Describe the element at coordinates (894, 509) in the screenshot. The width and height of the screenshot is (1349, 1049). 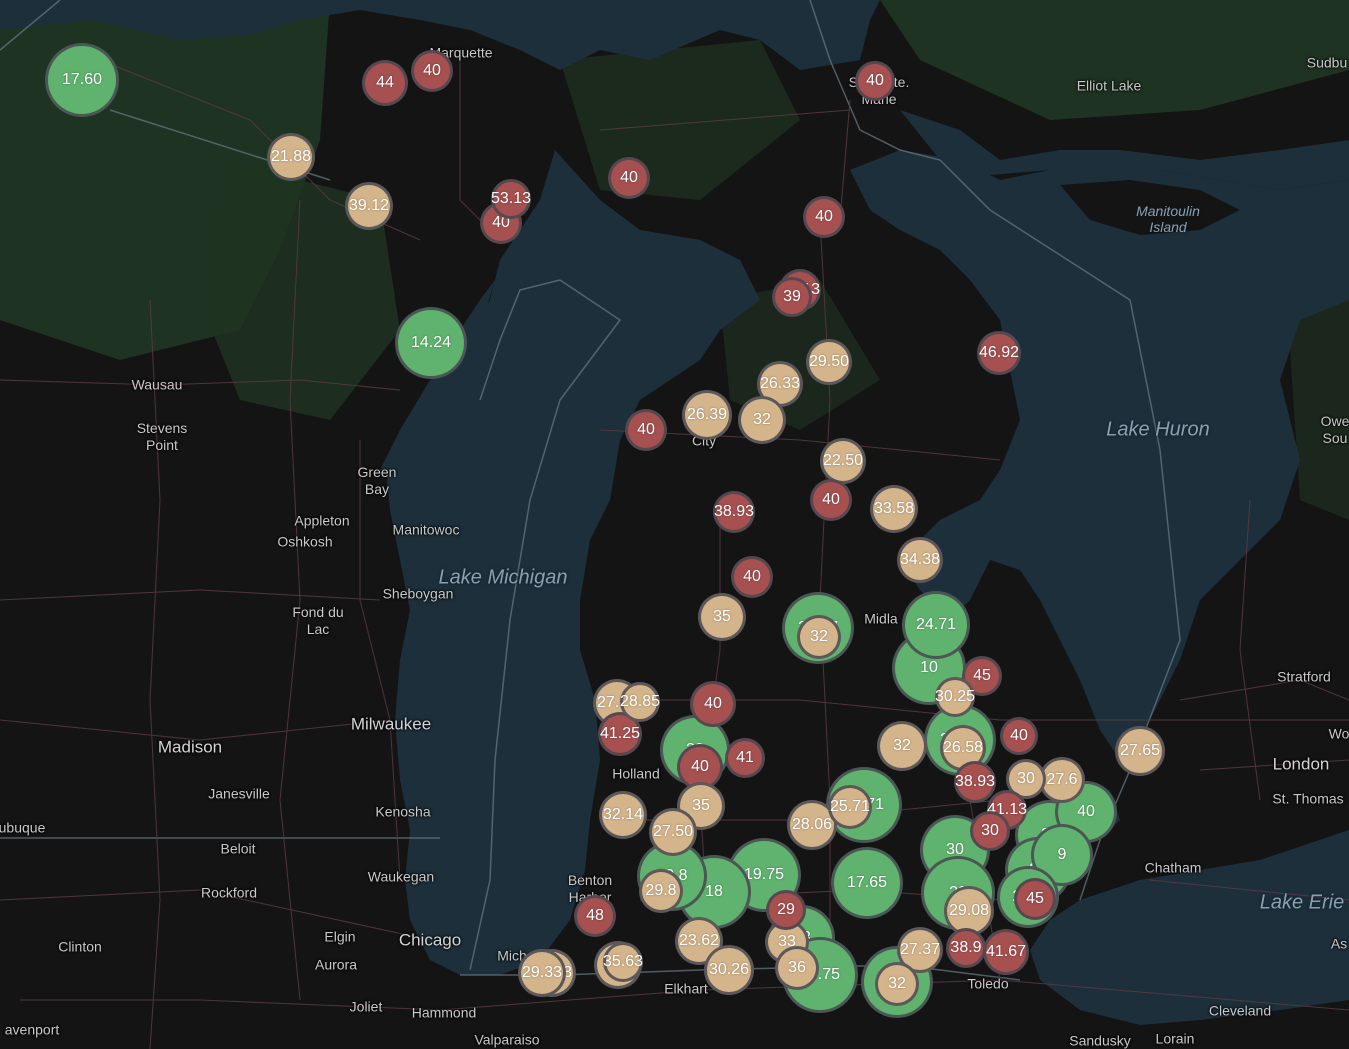
I see `price-marker: 33.58` at that location.